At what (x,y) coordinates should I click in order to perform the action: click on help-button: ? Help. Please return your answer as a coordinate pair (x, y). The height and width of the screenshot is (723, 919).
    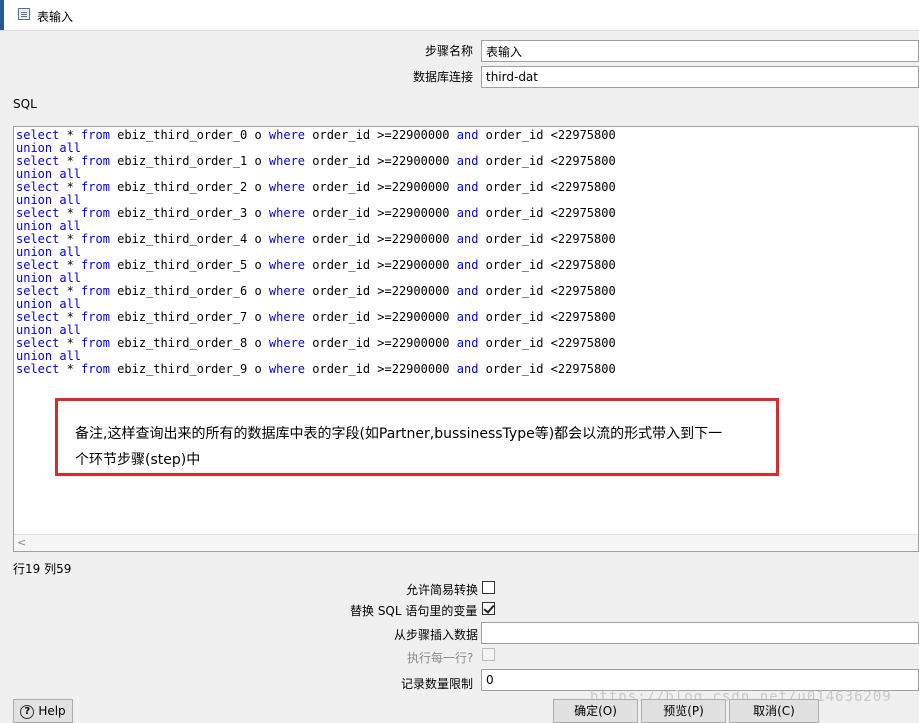
    Looking at the image, I should click on (43, 711).